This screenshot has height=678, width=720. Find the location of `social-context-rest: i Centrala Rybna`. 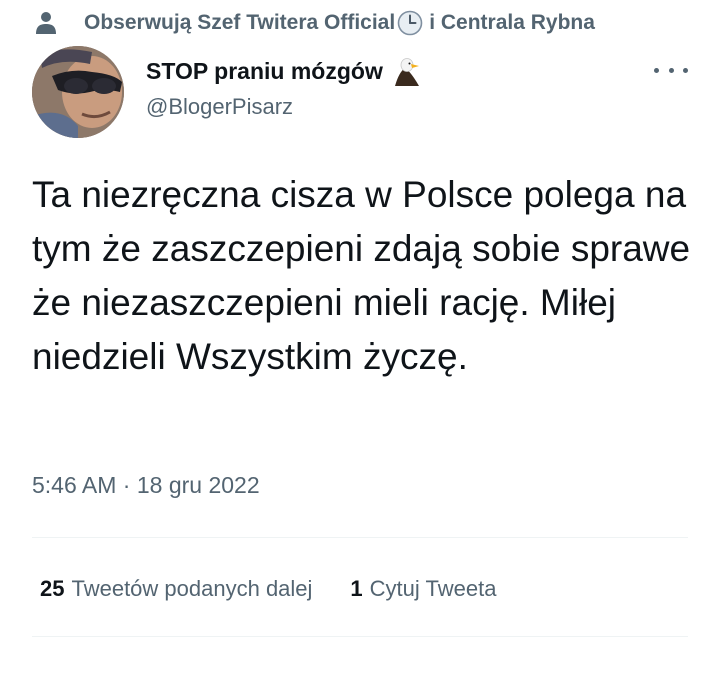

social-context-rest: i Centrala Rybna is located at coordinates (512, 22).